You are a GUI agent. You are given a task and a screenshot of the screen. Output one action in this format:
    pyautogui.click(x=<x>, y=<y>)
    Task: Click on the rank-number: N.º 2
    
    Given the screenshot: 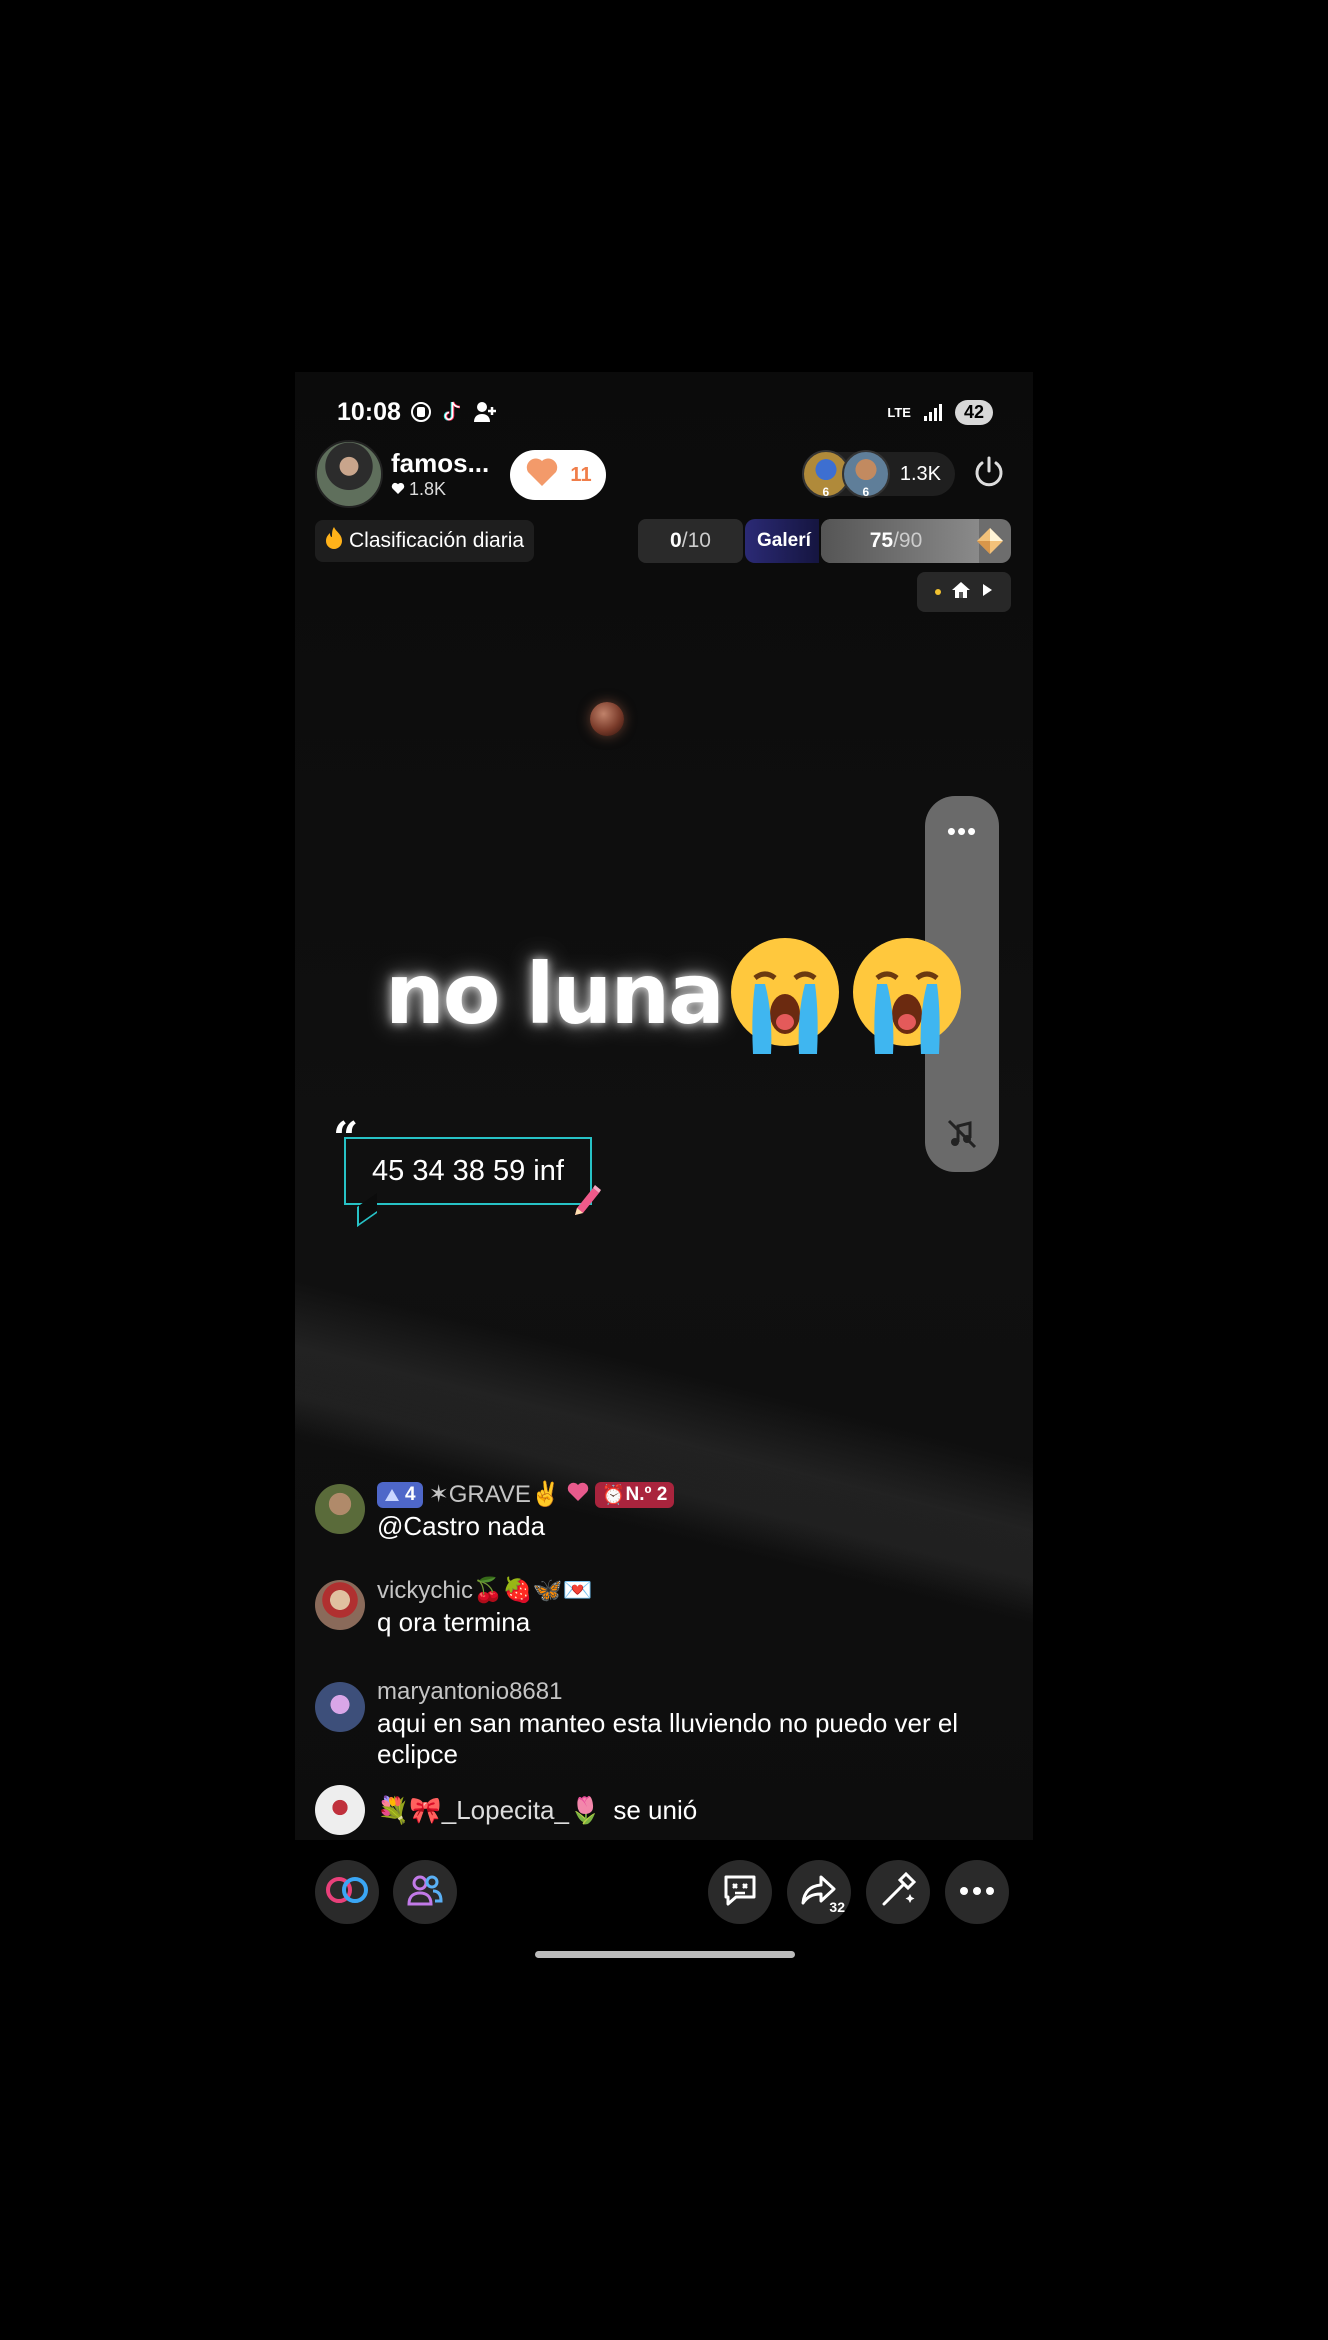 What is the action you would take?
    pyautogui.click(x=646, y=1494)
    